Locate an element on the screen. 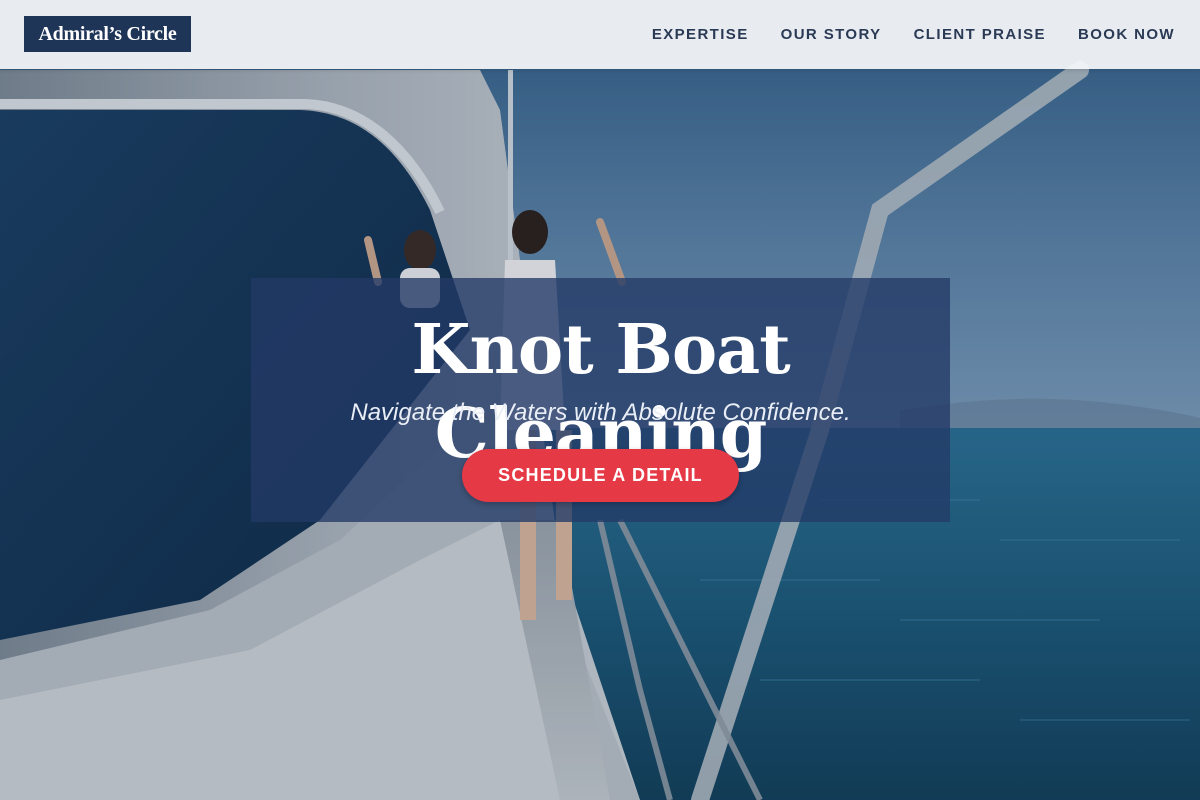  nav-link-our-story: OUR STORY is located at coordinates (831, 34).